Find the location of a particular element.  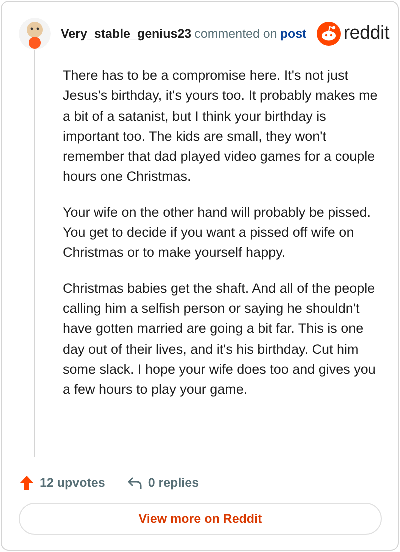

avatar-icon is located at coordinates (35, 34).